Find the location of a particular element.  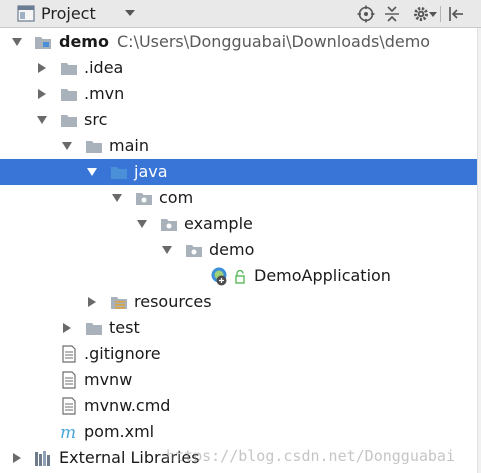

lock-icon is located at coordinates (240, 277).